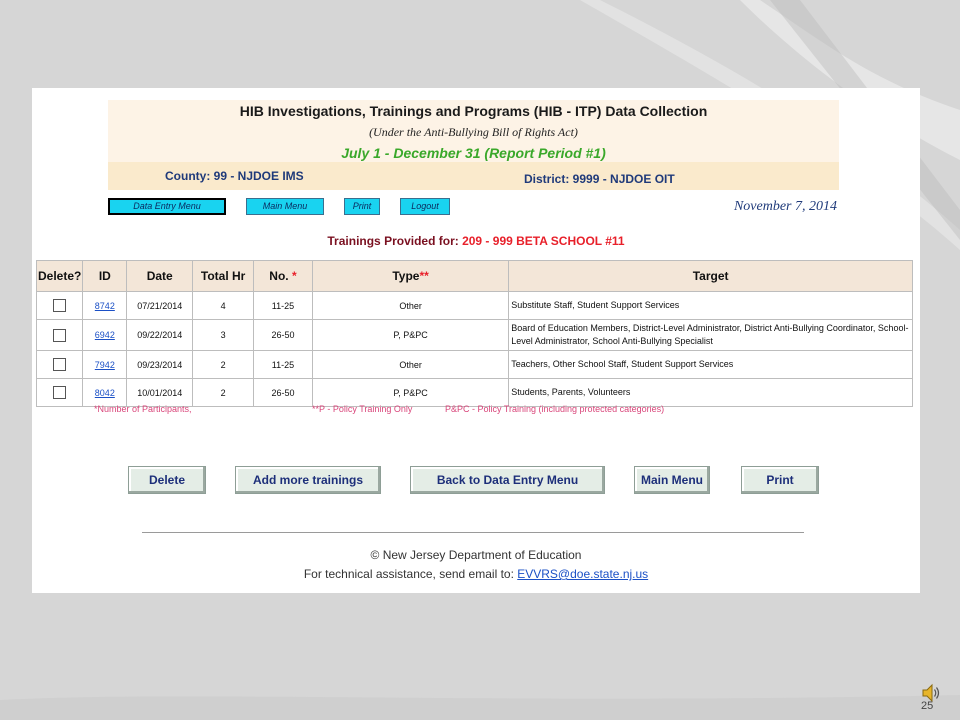  What do you see at coordinates (160, 392) in the screenshot?
I see `date-cell: 10/01/2014` at bounding box center [160, 392].